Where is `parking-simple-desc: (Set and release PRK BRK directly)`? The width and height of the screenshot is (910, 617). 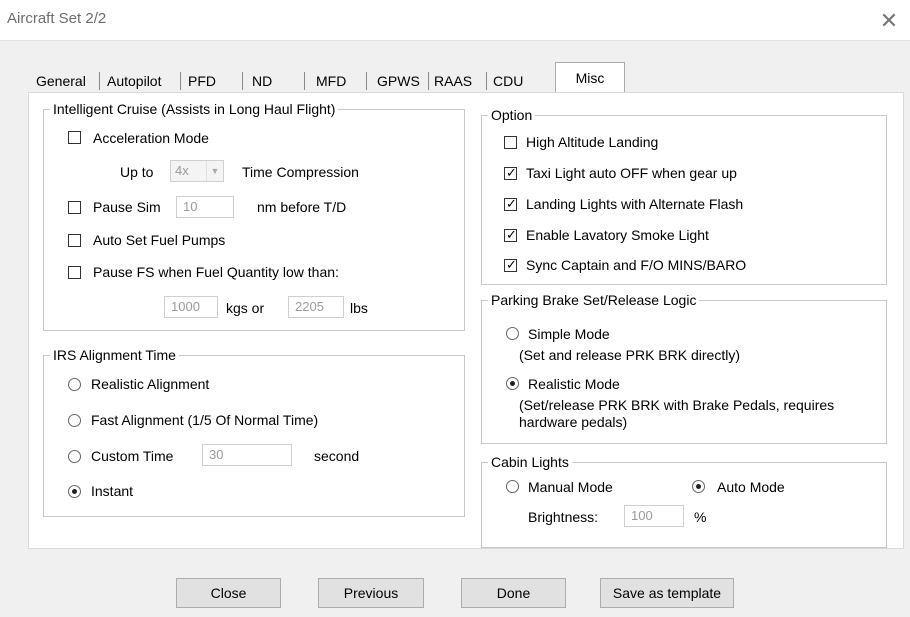
parking-simple-desc: (Set and release PRK BRK directly) is located at coordinates (629, 355).